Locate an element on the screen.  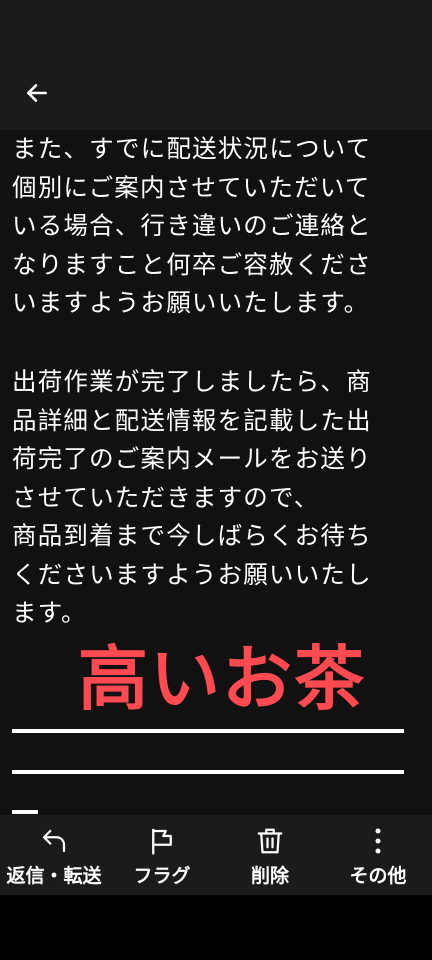
back-button is located at coordinates (37, 93).